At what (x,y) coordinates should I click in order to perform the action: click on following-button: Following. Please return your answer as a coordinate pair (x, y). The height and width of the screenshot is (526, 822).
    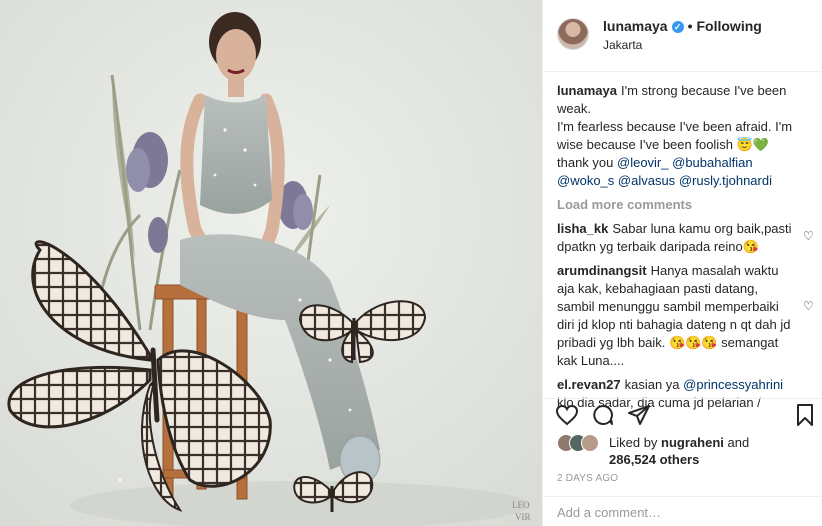
    Looking at the image, I should click on (729, 26).